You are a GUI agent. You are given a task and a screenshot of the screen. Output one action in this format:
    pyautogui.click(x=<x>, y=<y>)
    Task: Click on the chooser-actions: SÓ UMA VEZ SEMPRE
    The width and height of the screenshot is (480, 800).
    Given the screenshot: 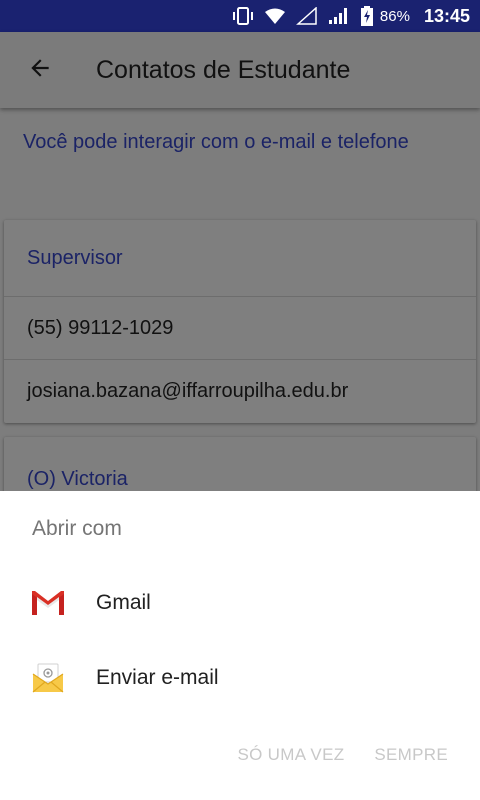 What is the action you would take?
    pyautogui.click(x=342, y=755)
    